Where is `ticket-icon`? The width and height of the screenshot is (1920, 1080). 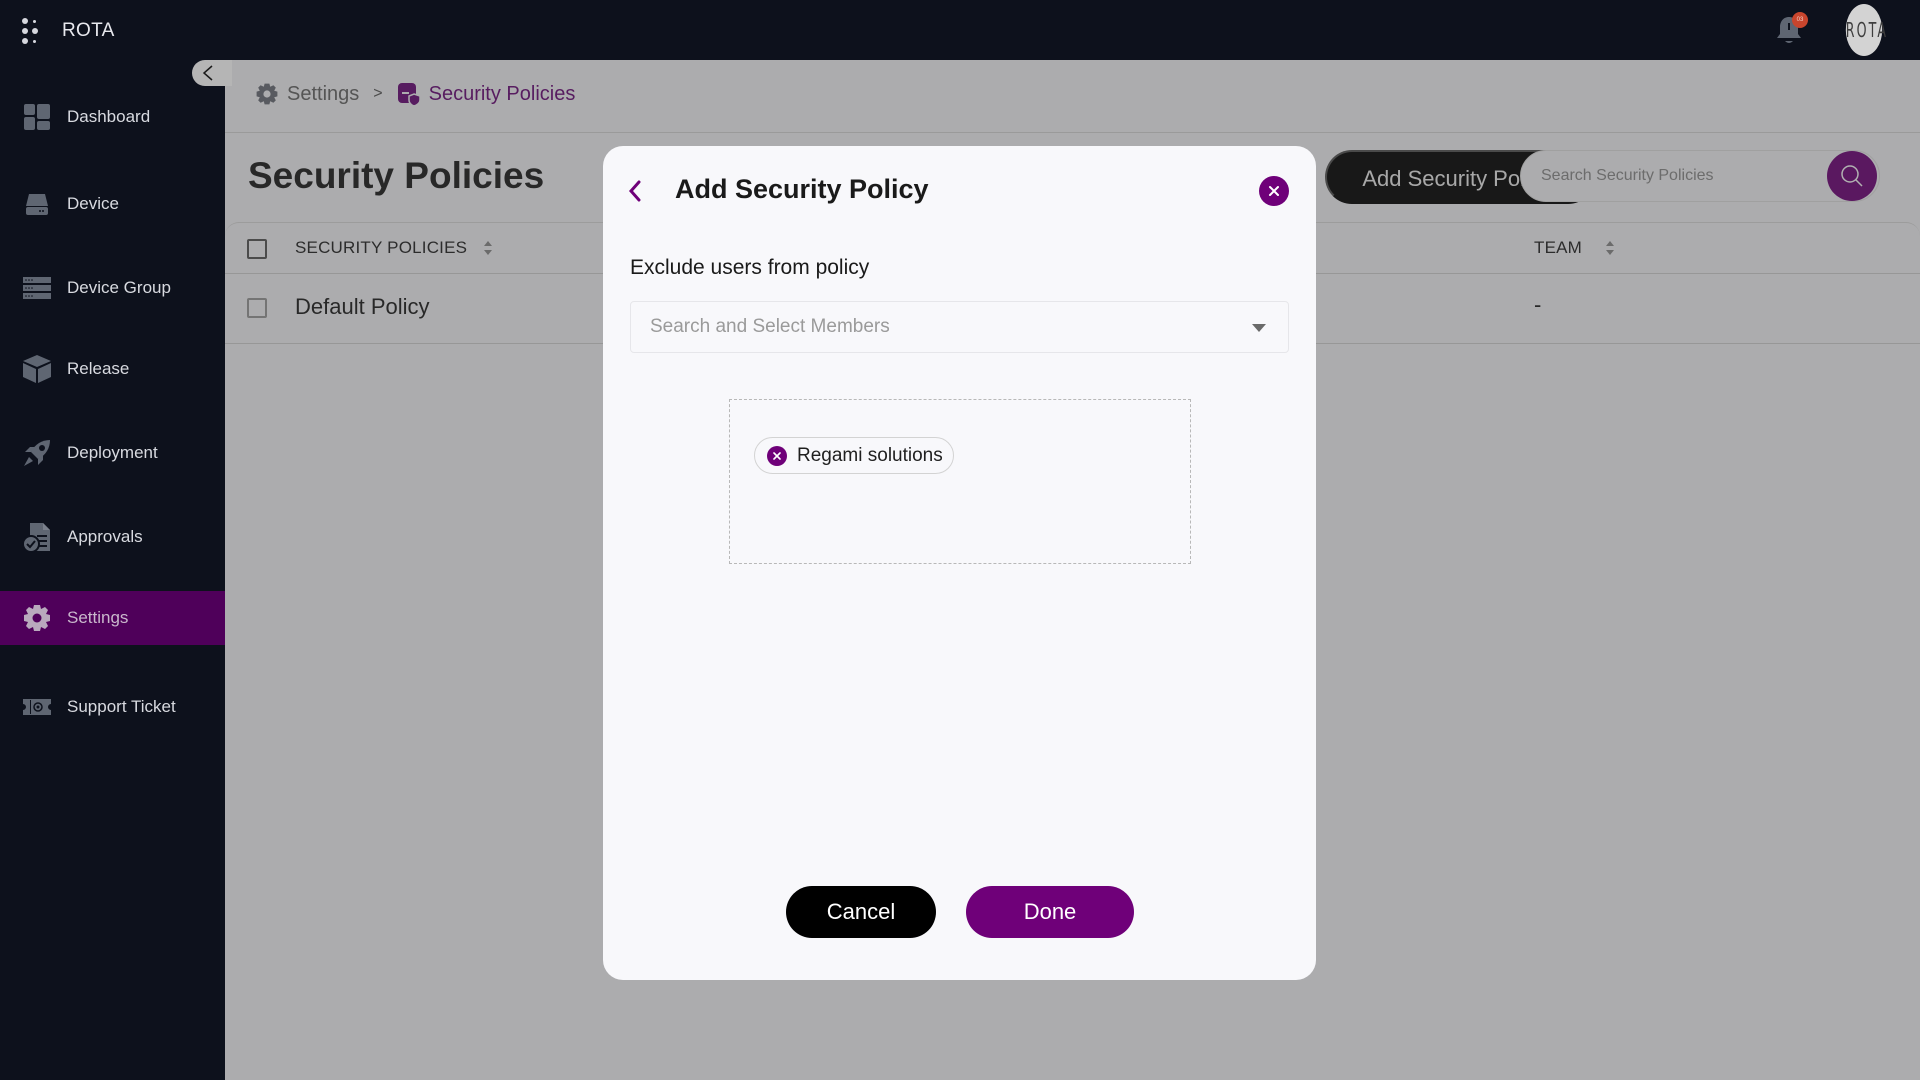
ticket-icon is located at coordinates (37, 707).